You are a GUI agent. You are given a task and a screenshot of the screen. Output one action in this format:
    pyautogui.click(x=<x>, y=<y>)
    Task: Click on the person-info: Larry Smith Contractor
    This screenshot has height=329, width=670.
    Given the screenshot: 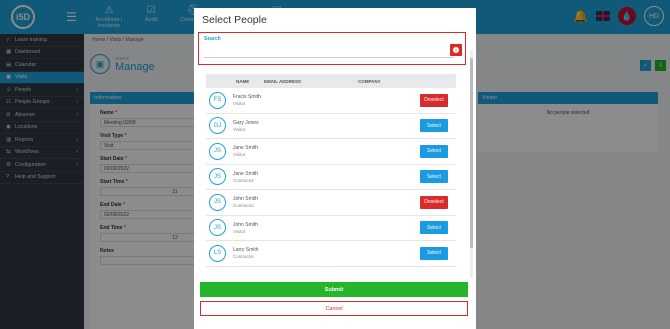 What is the action you would take?
    pyautogui.click(x=246, y=253)
    